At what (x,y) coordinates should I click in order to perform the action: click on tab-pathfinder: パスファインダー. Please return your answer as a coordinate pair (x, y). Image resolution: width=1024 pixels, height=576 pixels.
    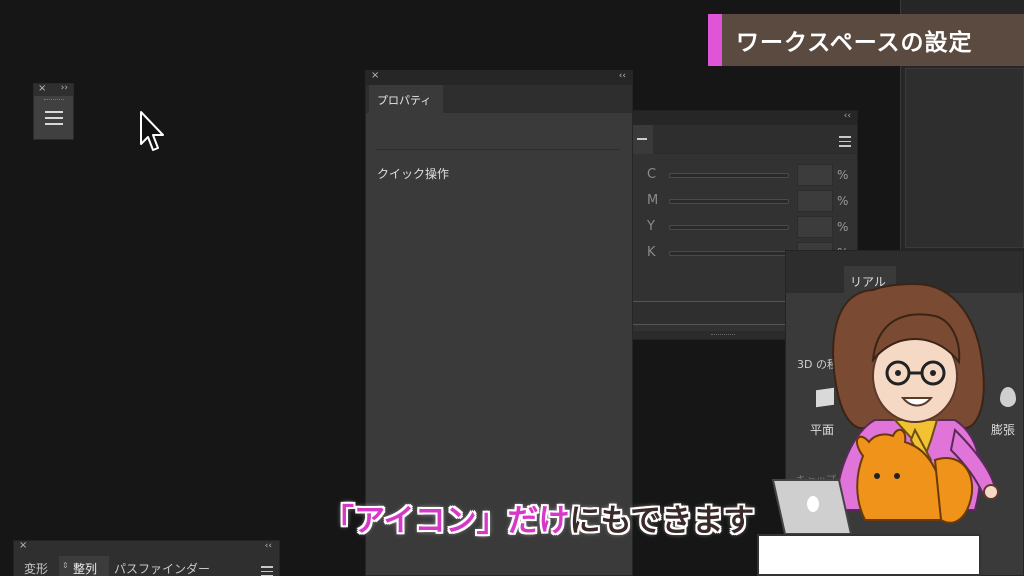
    Looking at the image, I should click on (162, 566).